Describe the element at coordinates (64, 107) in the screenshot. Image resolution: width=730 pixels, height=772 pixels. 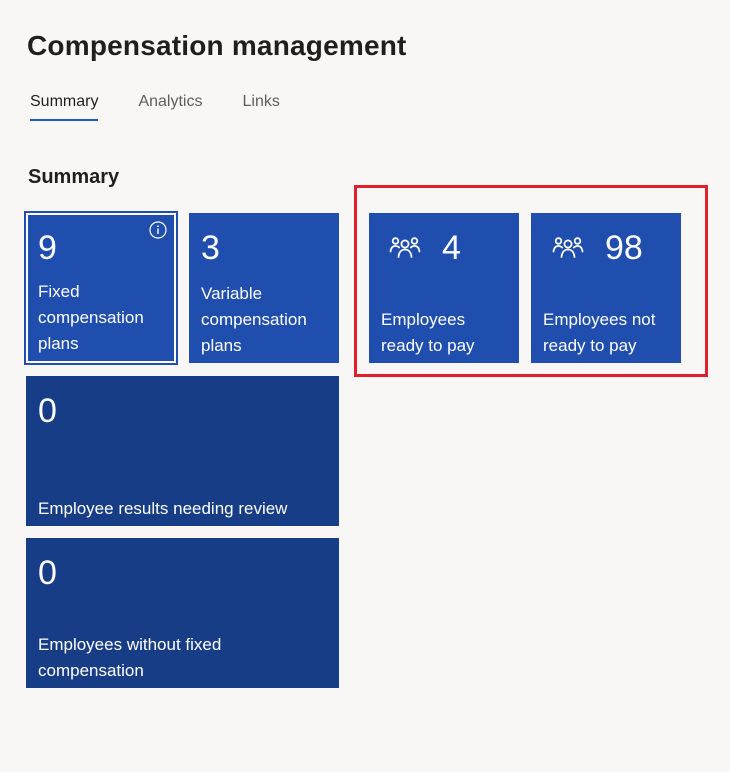
I see `tab-summary: Summary` at that location.